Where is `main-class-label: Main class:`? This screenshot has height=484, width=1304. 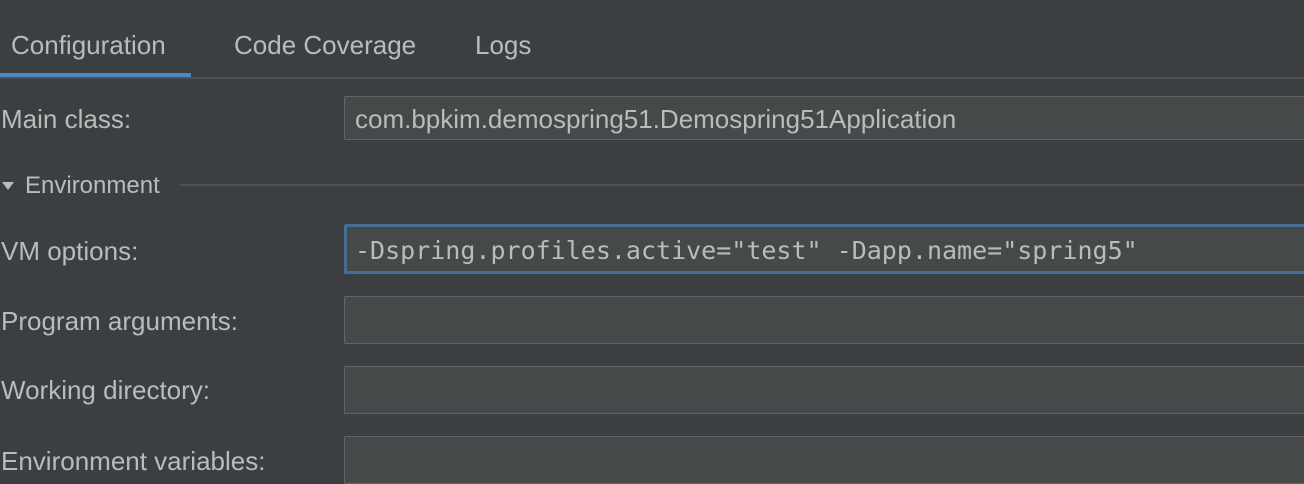 main-class-label: Main class: is located at coordinates (66, 119).